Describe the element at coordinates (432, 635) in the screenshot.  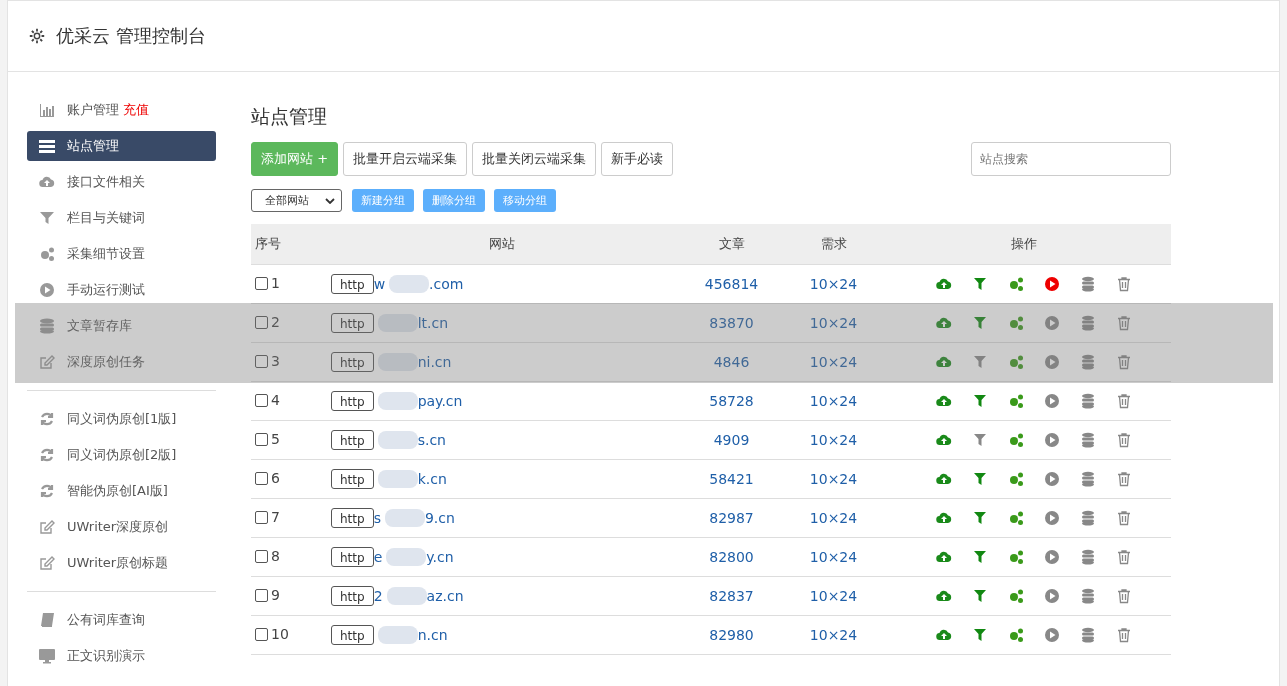
I see `domain-text: n.cn` at that location.